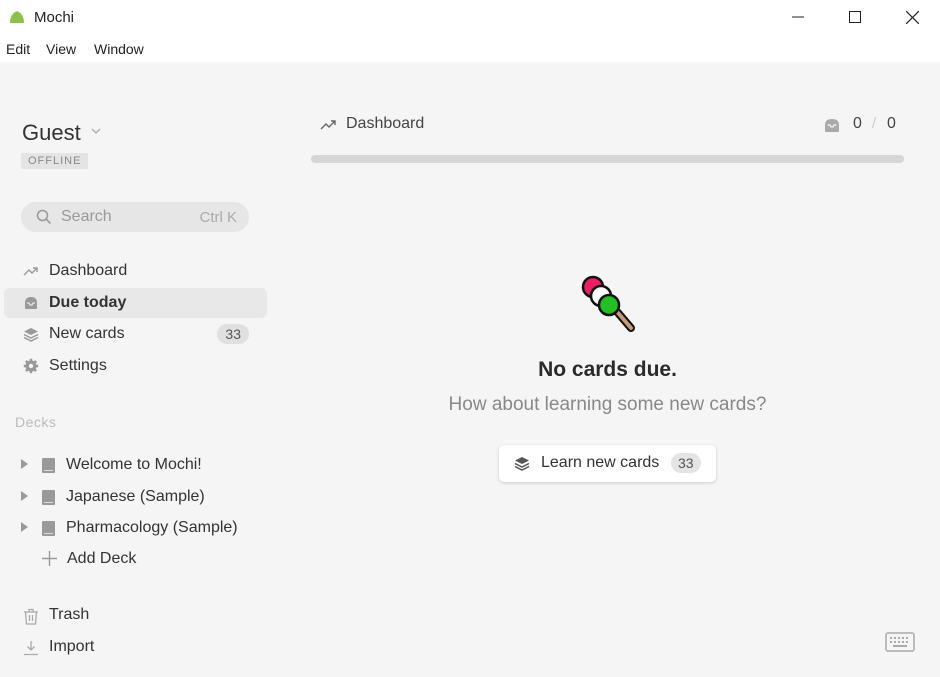 The width and height of the screenshot is (940, 677). I want to click on minimize-icon, so click(798, 17).